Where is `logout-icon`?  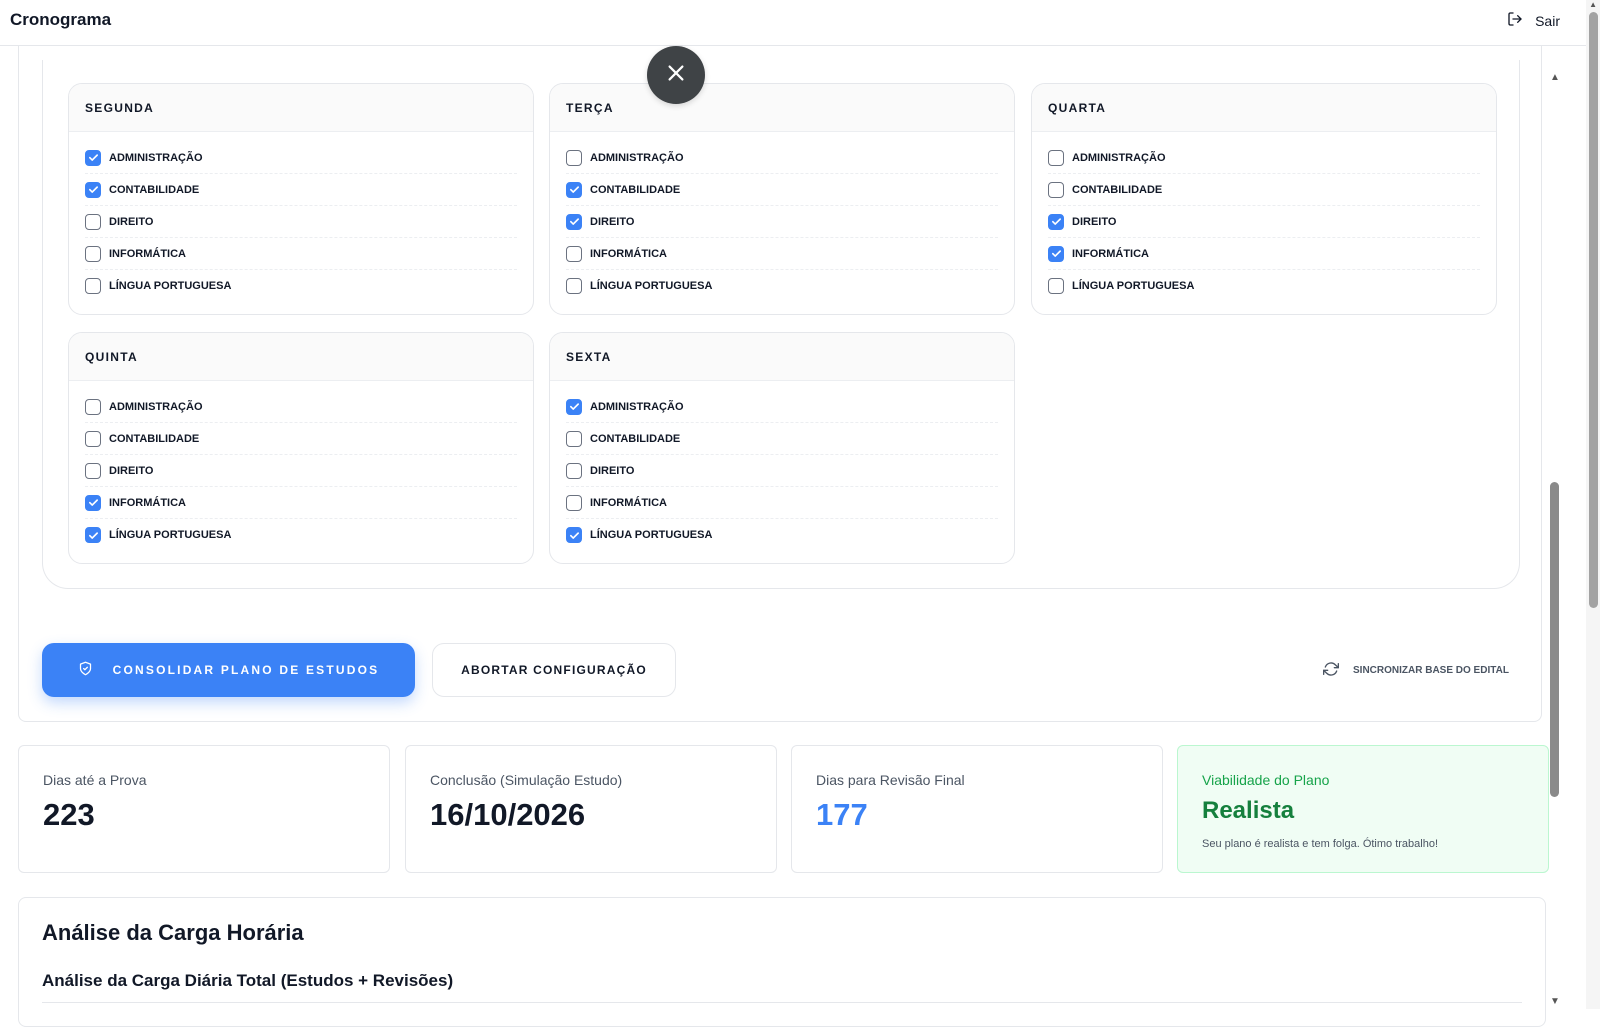 logout-icon is located at coordinates (1515, 20).